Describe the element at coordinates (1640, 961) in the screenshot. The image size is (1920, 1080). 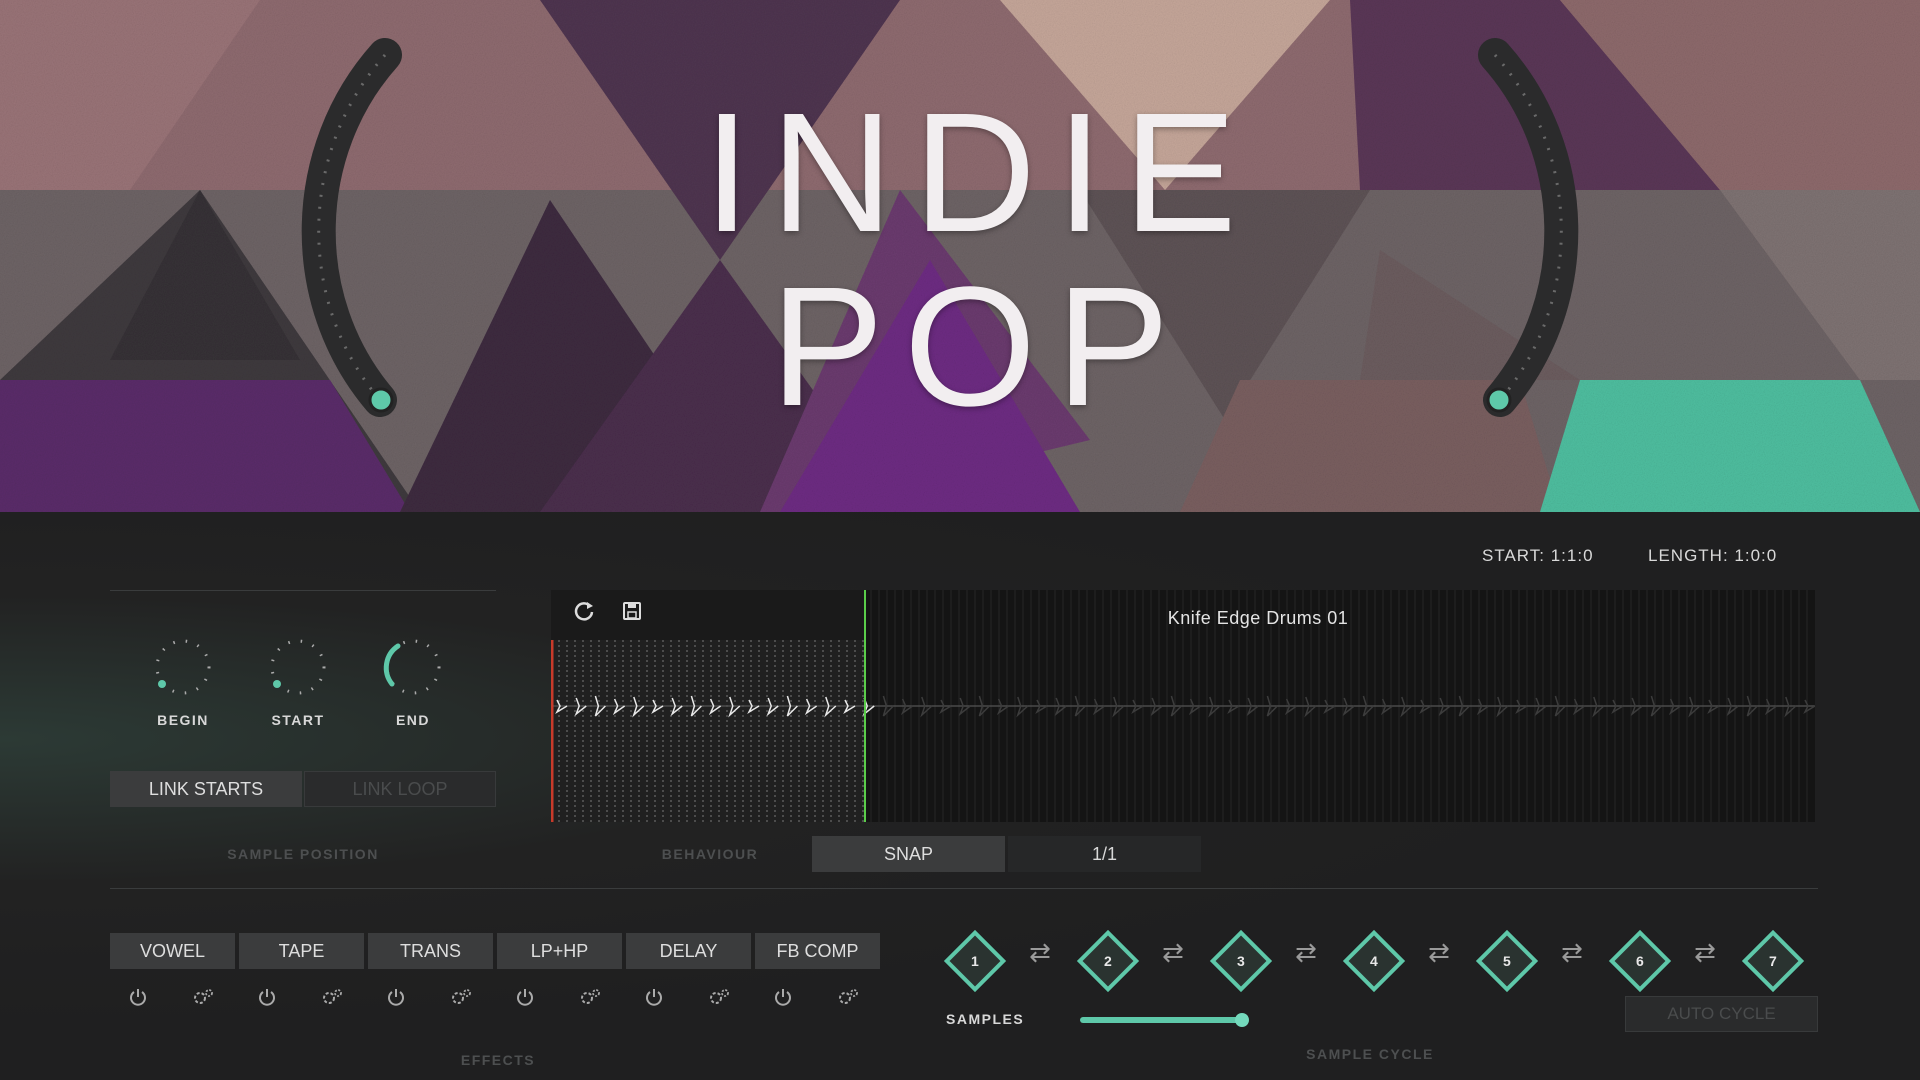
I see `sample-slot-6: 6` at that location.